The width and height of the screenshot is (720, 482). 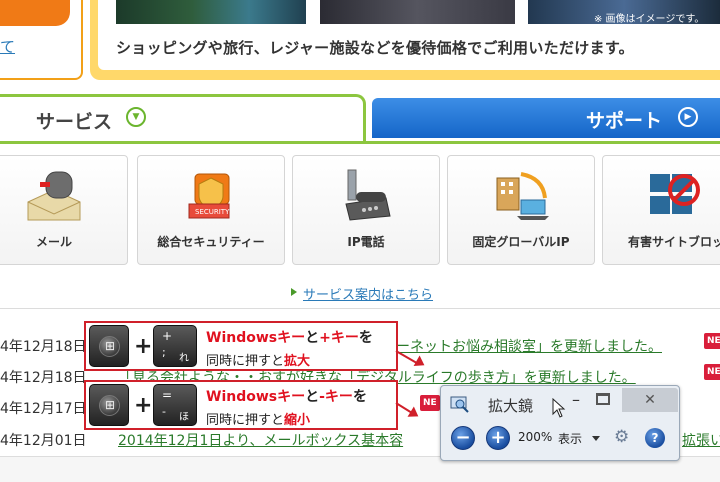 I want to click on callout-zoom-out: ⊞ + = - ほ Windowsキーと-キーを 同時に押すと縮小, so click(x=241, y=405).